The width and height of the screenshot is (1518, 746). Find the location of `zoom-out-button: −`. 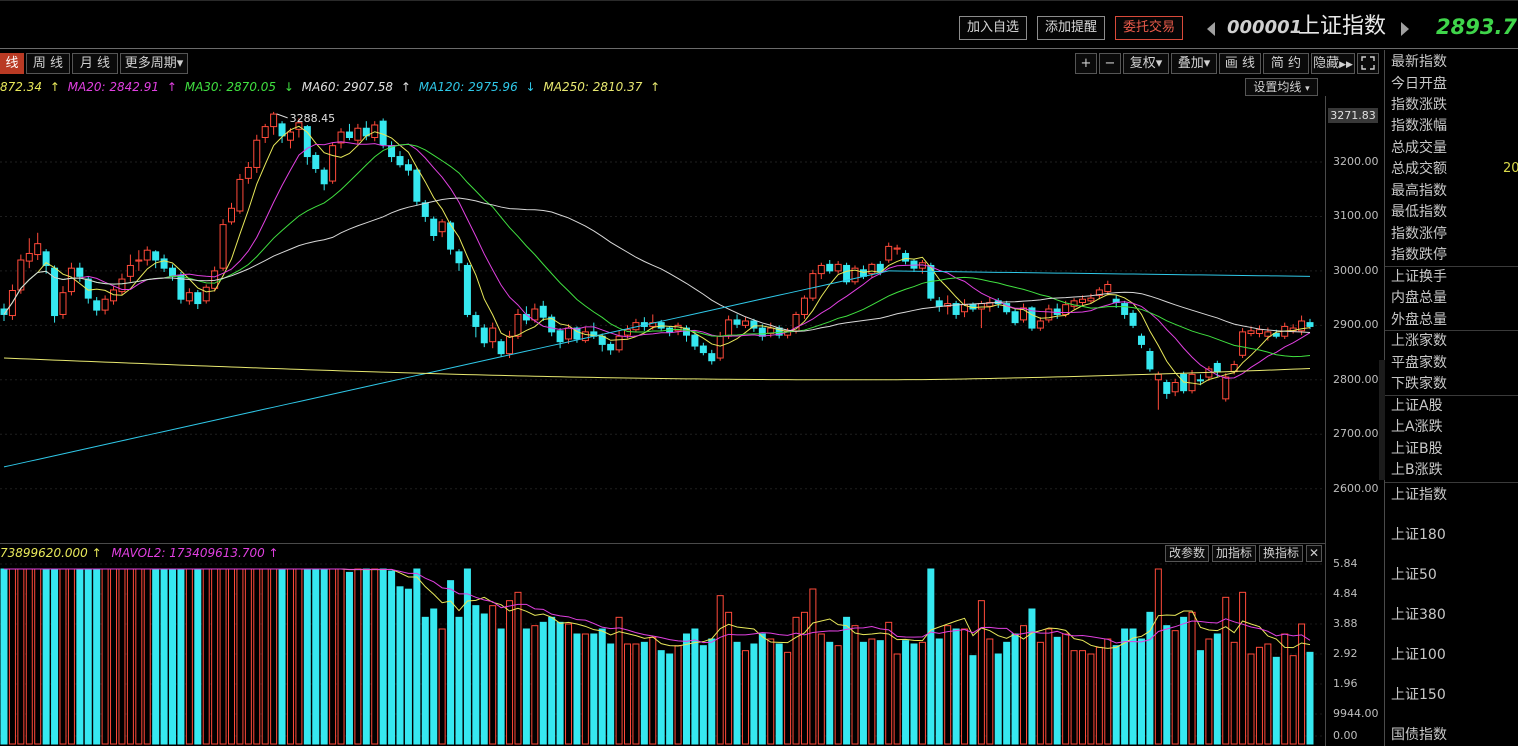

zoom-out-button: − is located at coordinates (1110, 63).